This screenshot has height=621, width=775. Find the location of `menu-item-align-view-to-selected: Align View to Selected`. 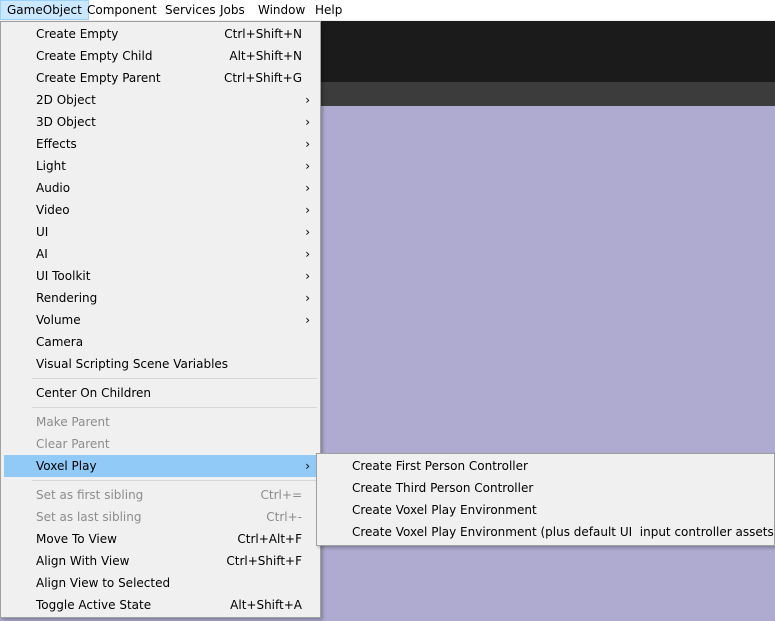

menu-item-align-view-to-selected: Align View to Selected is located at coordinates (161, 583).